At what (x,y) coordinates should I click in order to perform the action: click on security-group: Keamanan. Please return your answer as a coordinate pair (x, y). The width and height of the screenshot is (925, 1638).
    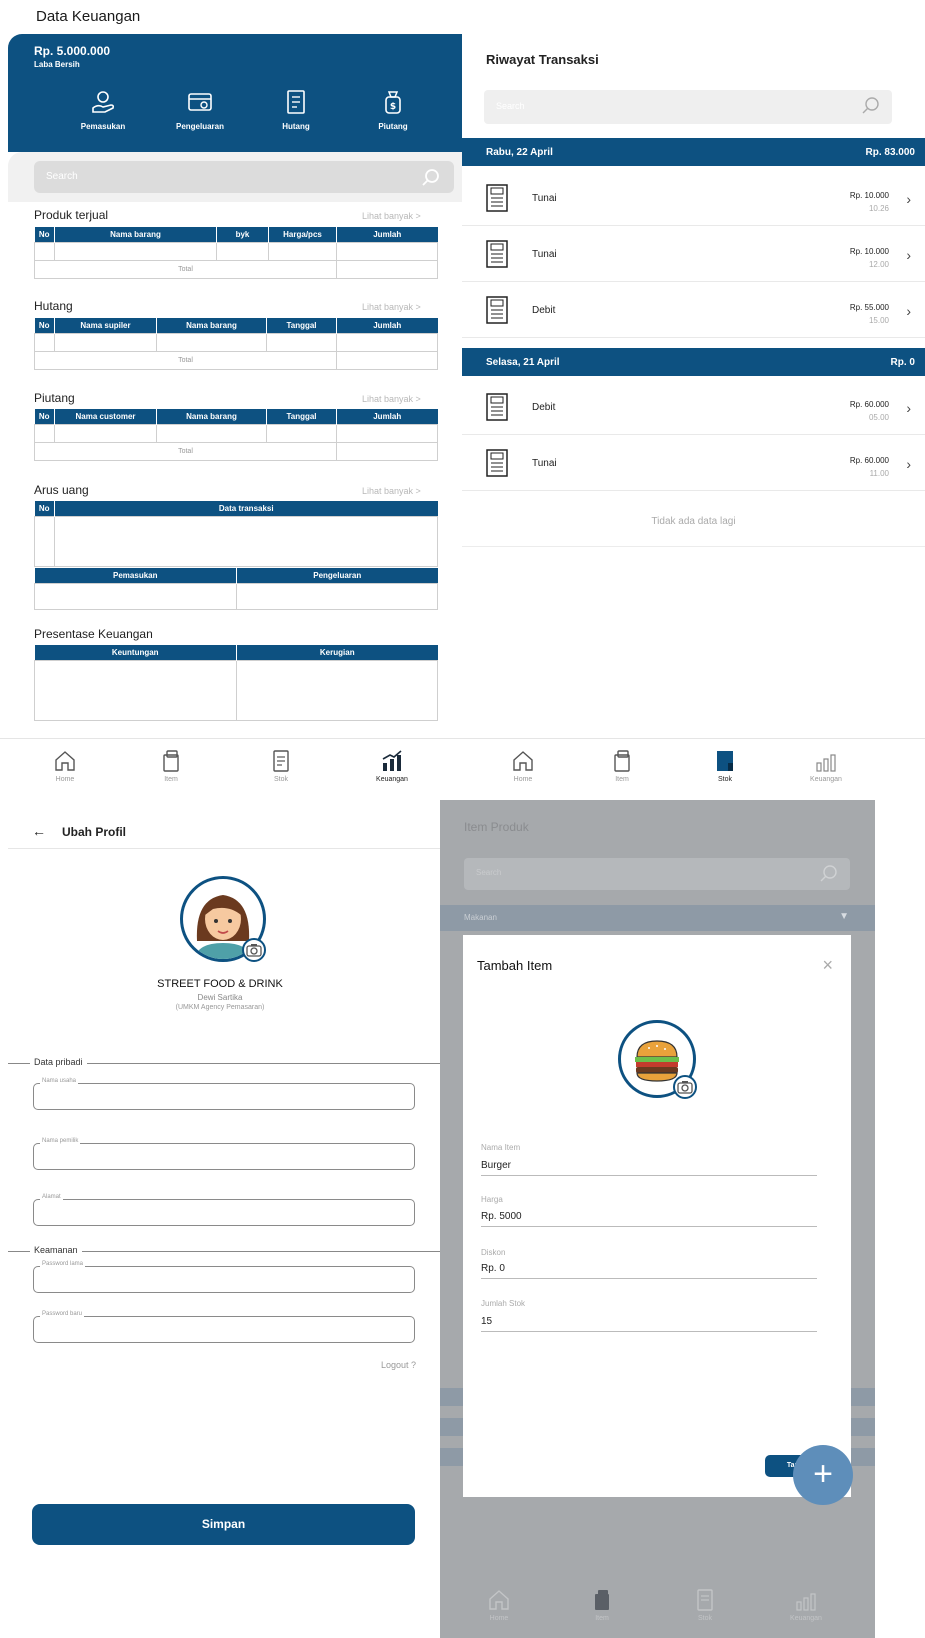
    Looking at the image, I should click on (56, 1250).